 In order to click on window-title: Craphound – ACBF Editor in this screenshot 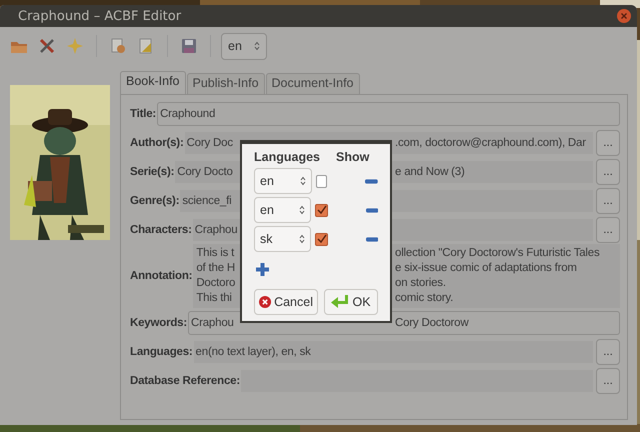, I will do `click(100, 16)`.